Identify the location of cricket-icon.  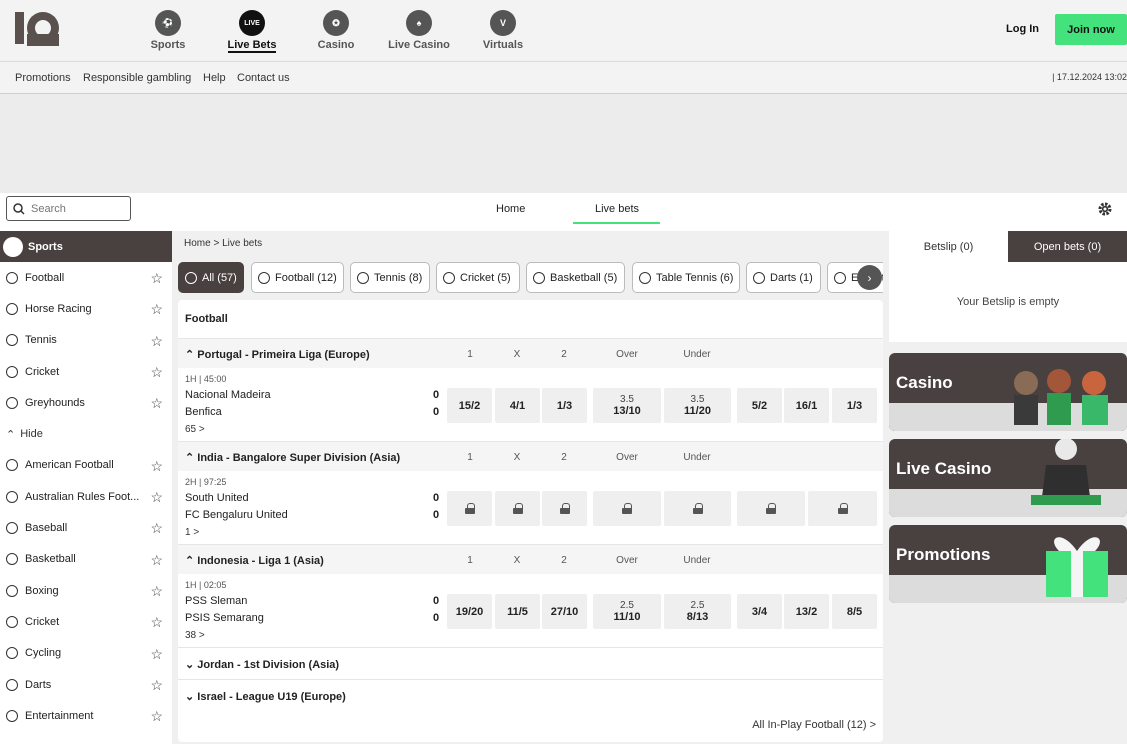
(449, 277).